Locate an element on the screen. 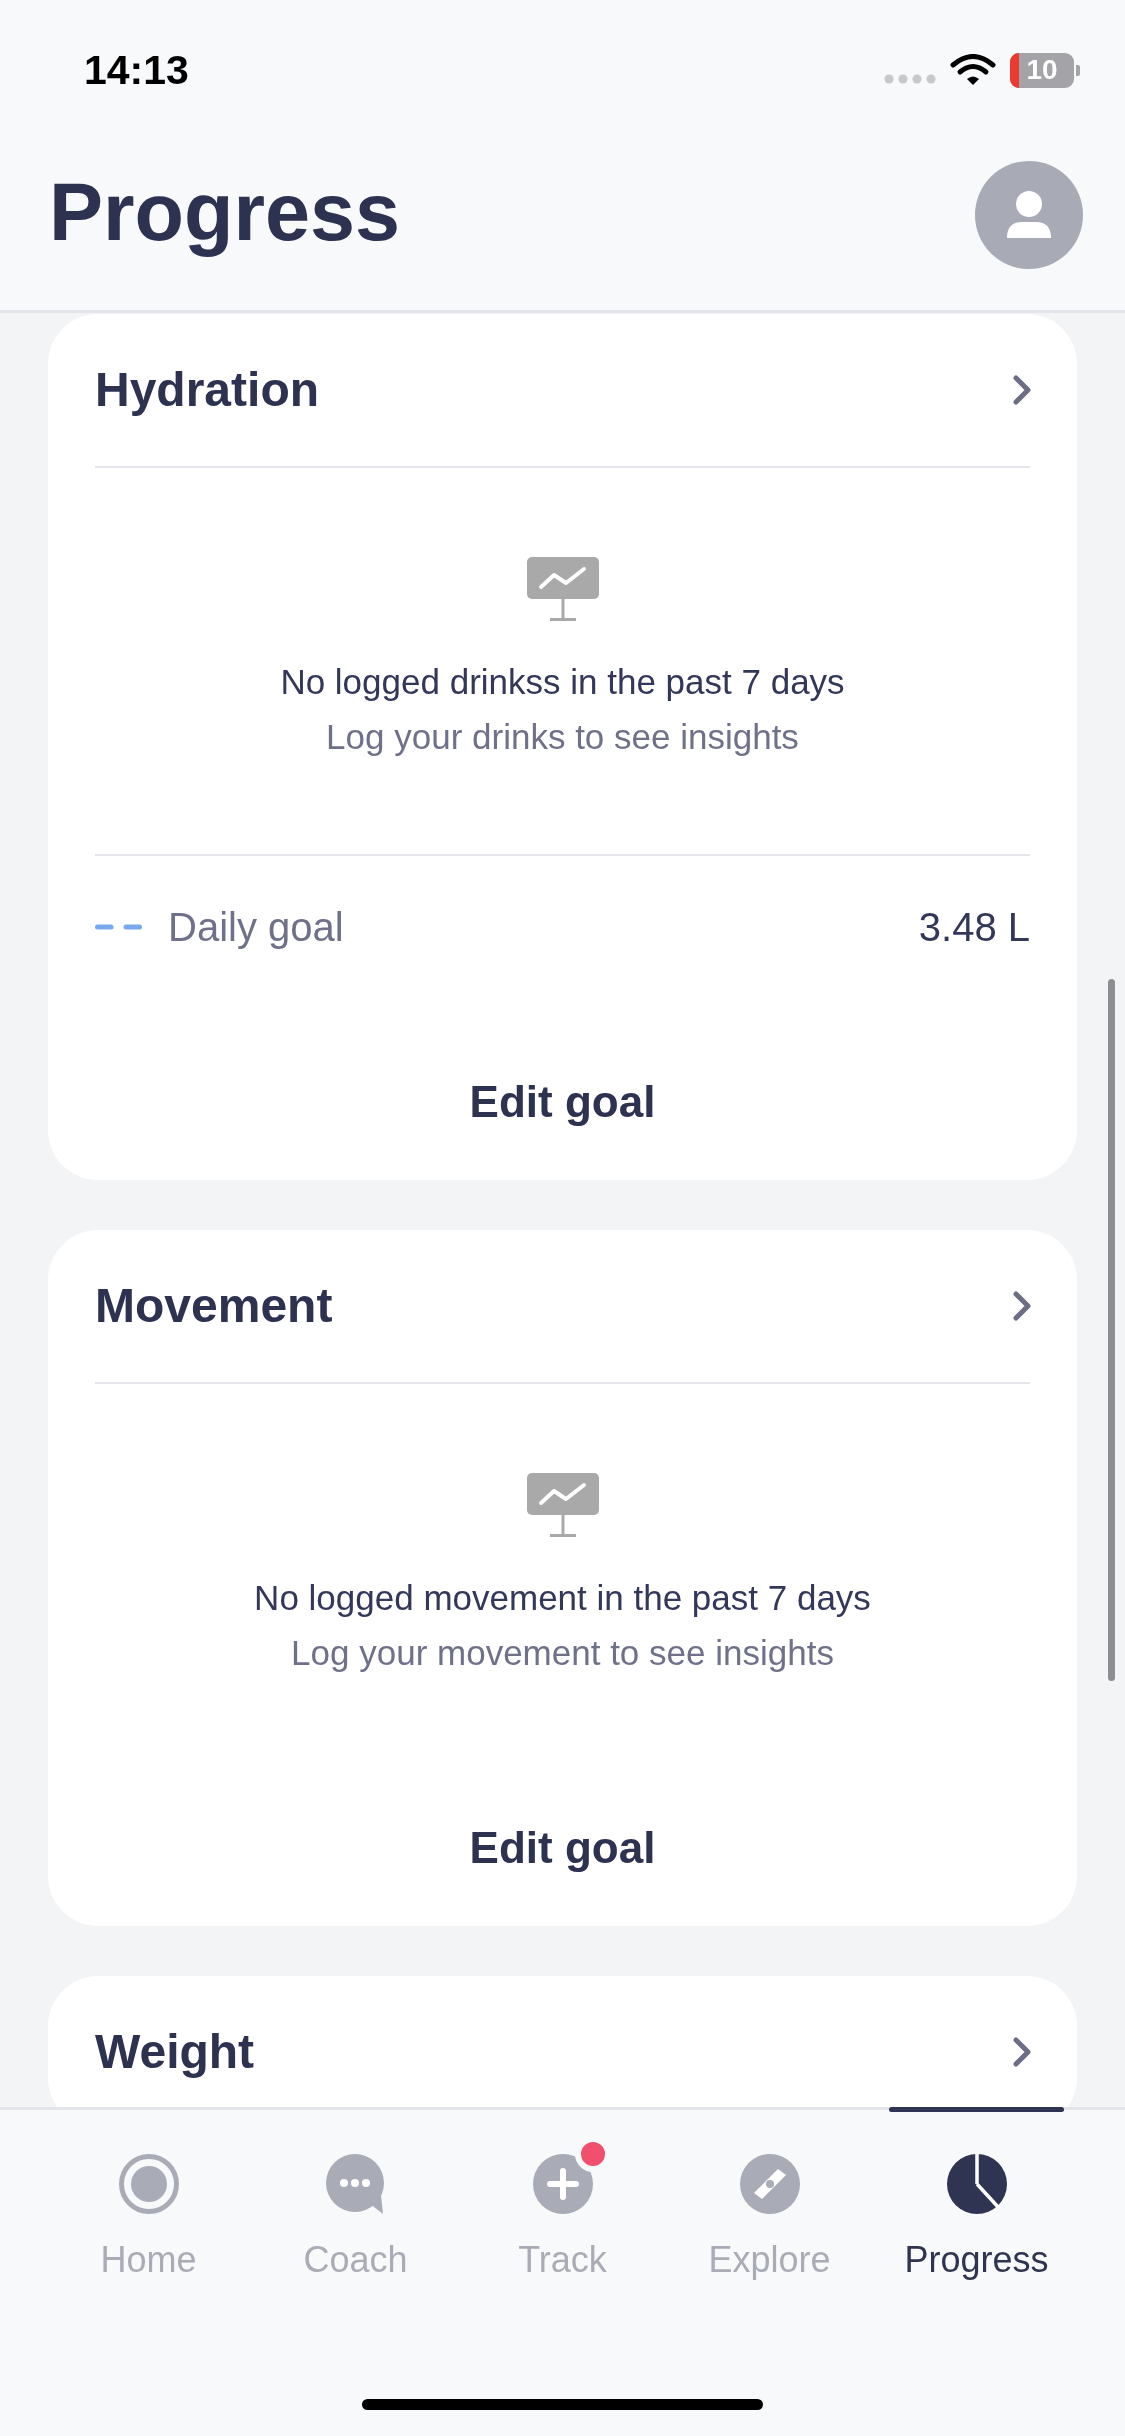 The height and width of the screenshot is (2436, 1125). signal-icon is located at coordinates (910, 79).